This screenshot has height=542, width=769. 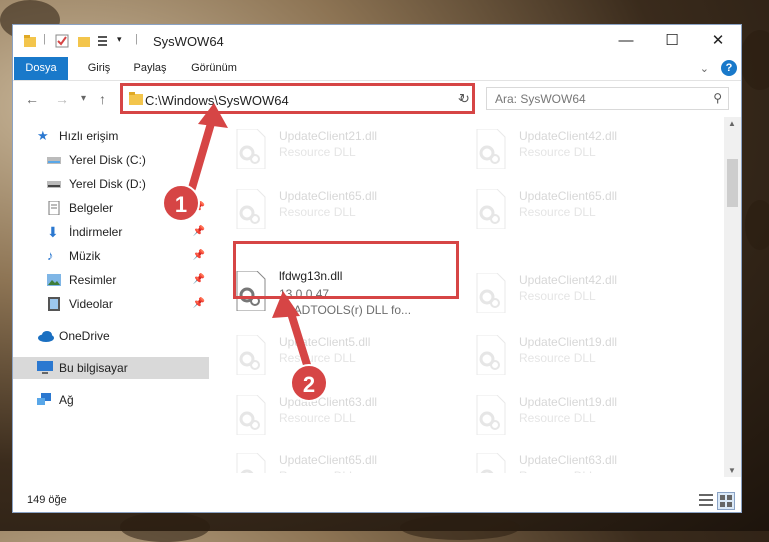 I want to click on details-view-icon, so click(x=706, y=500).